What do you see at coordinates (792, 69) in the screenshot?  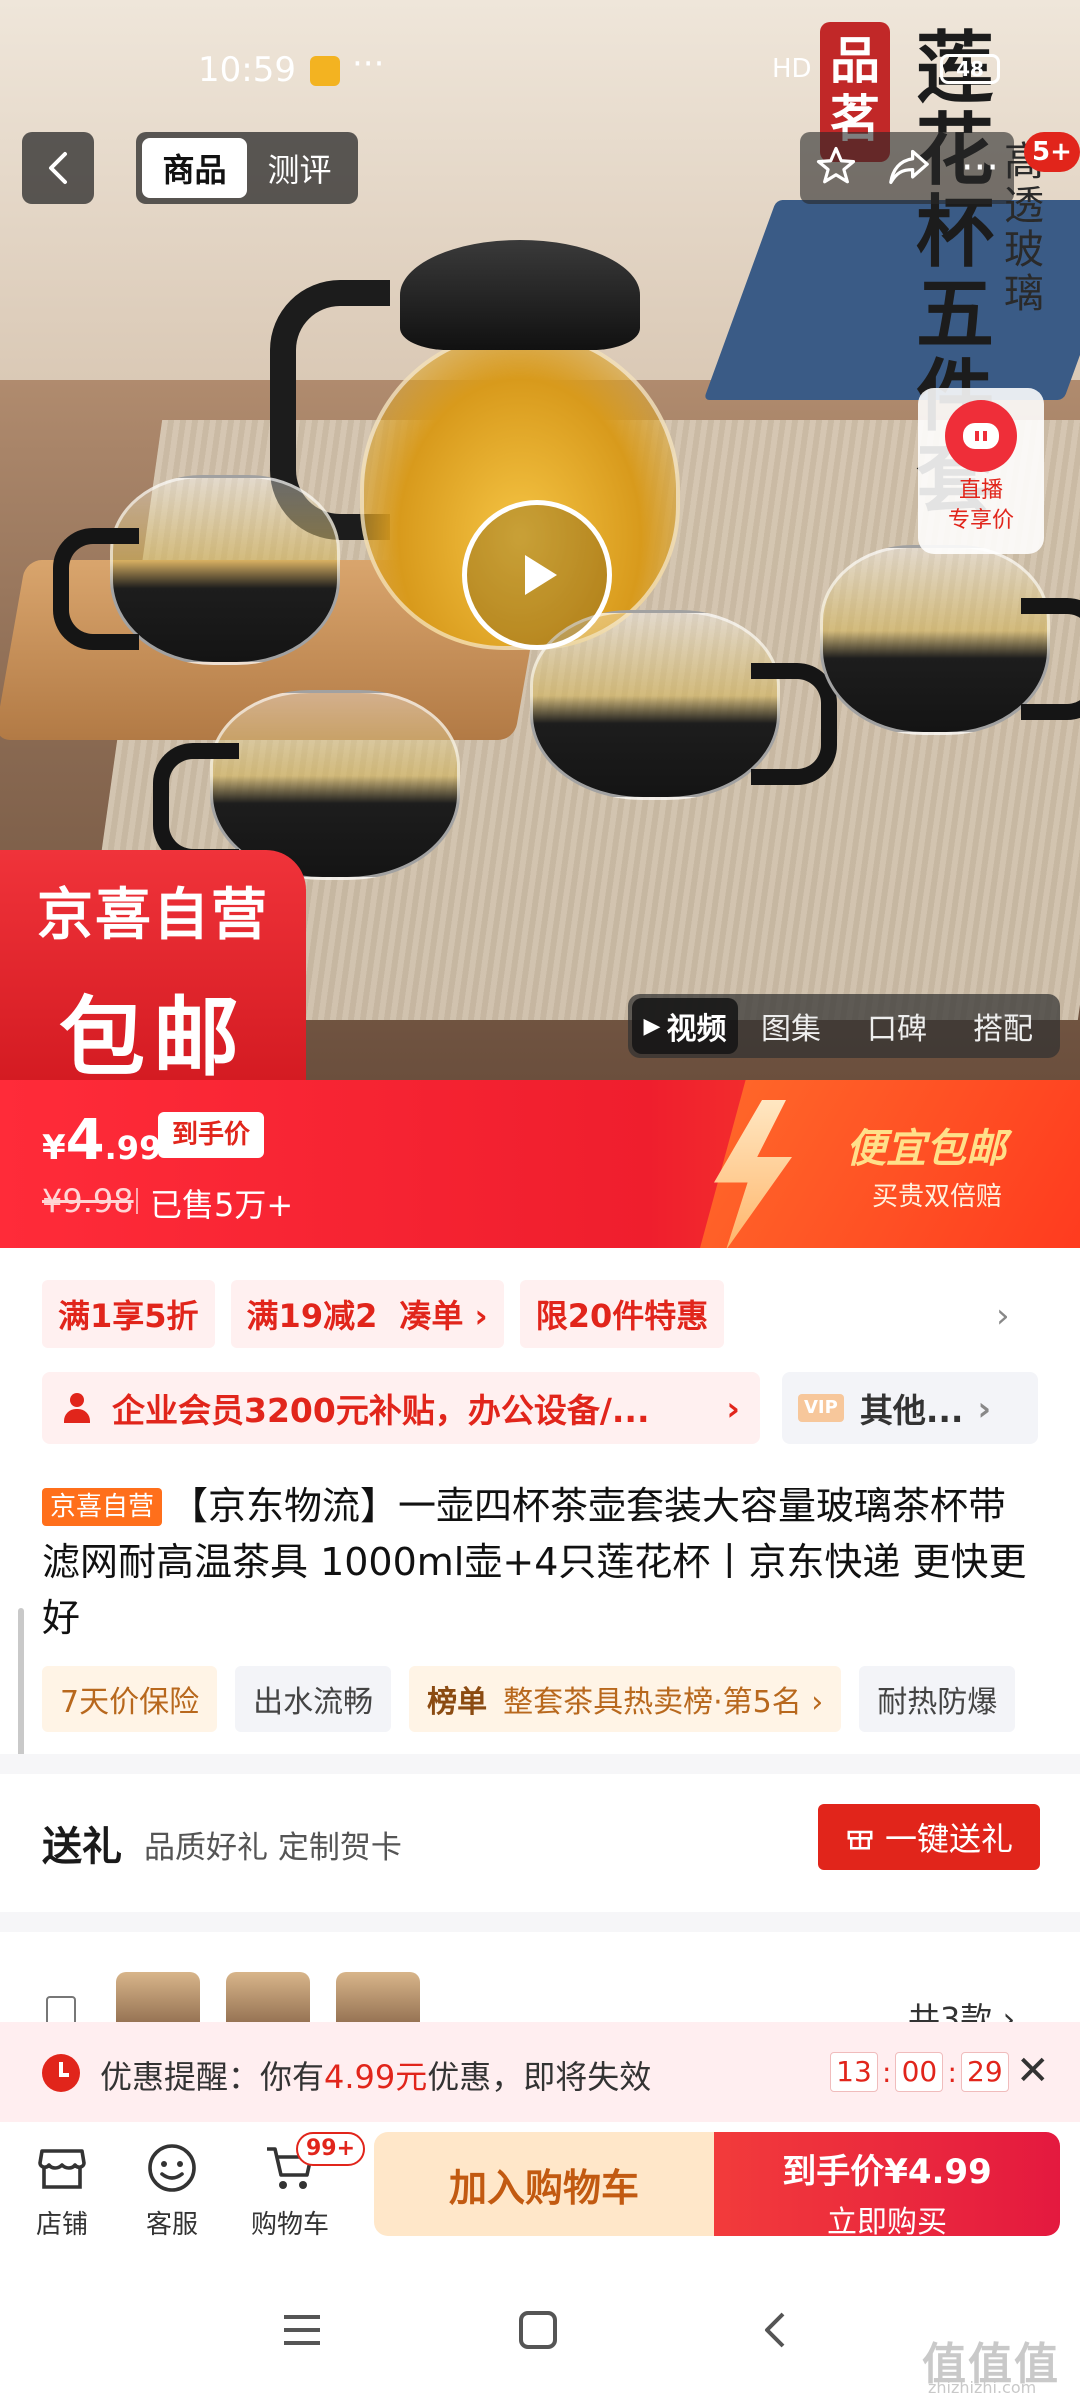 I see `signal-icon: HD` at bounding box center [792, 69].